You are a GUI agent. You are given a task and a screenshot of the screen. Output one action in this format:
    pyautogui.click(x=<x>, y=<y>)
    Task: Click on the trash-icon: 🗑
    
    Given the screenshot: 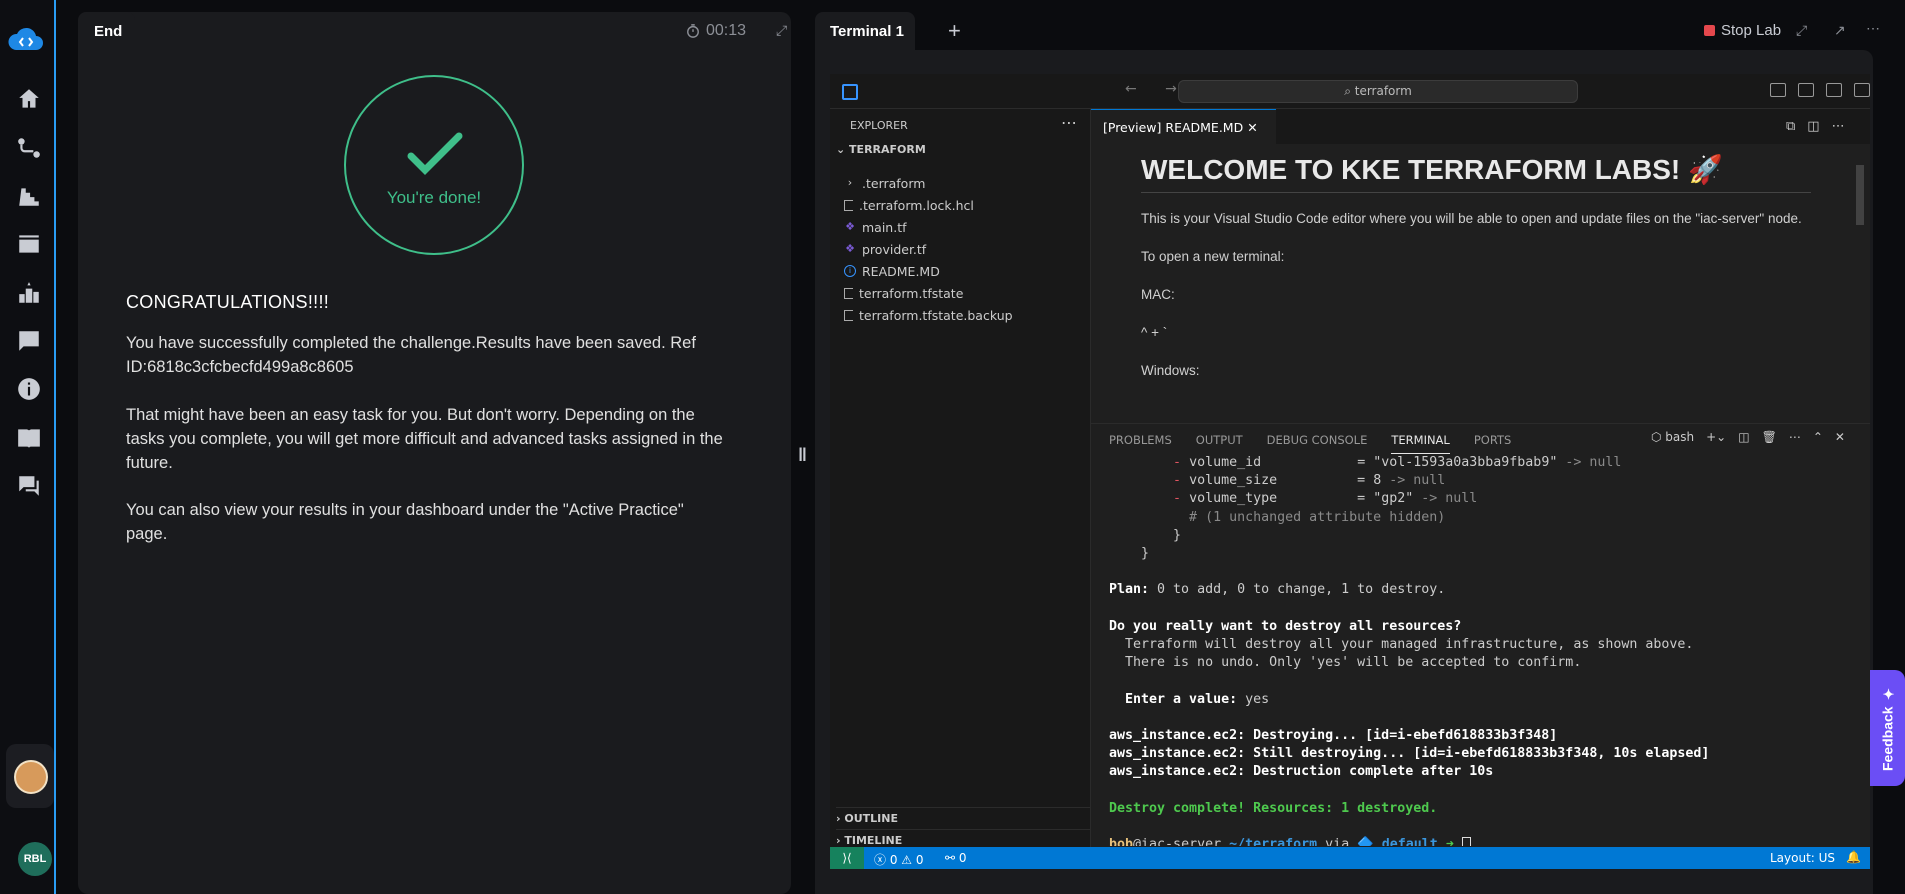 What is the action you would take?
    pyautogui.click(x=1769, y=437)
    